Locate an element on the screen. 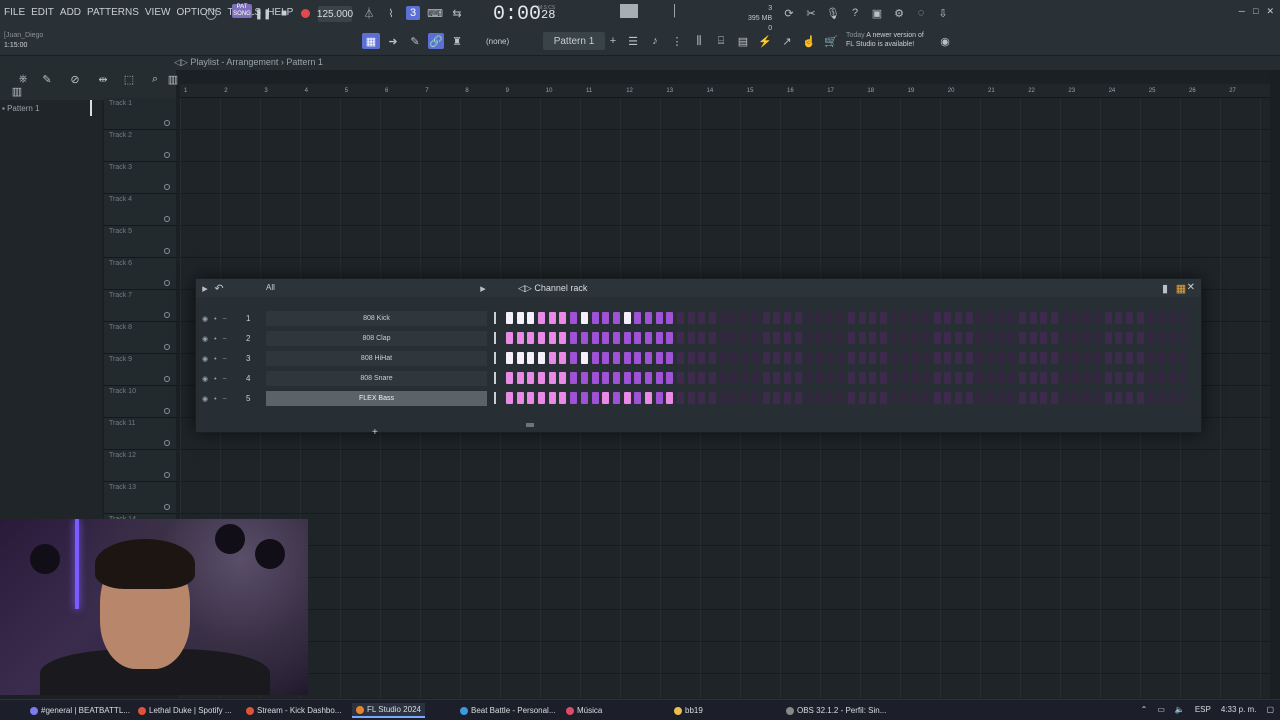 This screenshot has width=1280, height=720. channel-rack-icon: ⋮ is located at coordinates (677, 41).